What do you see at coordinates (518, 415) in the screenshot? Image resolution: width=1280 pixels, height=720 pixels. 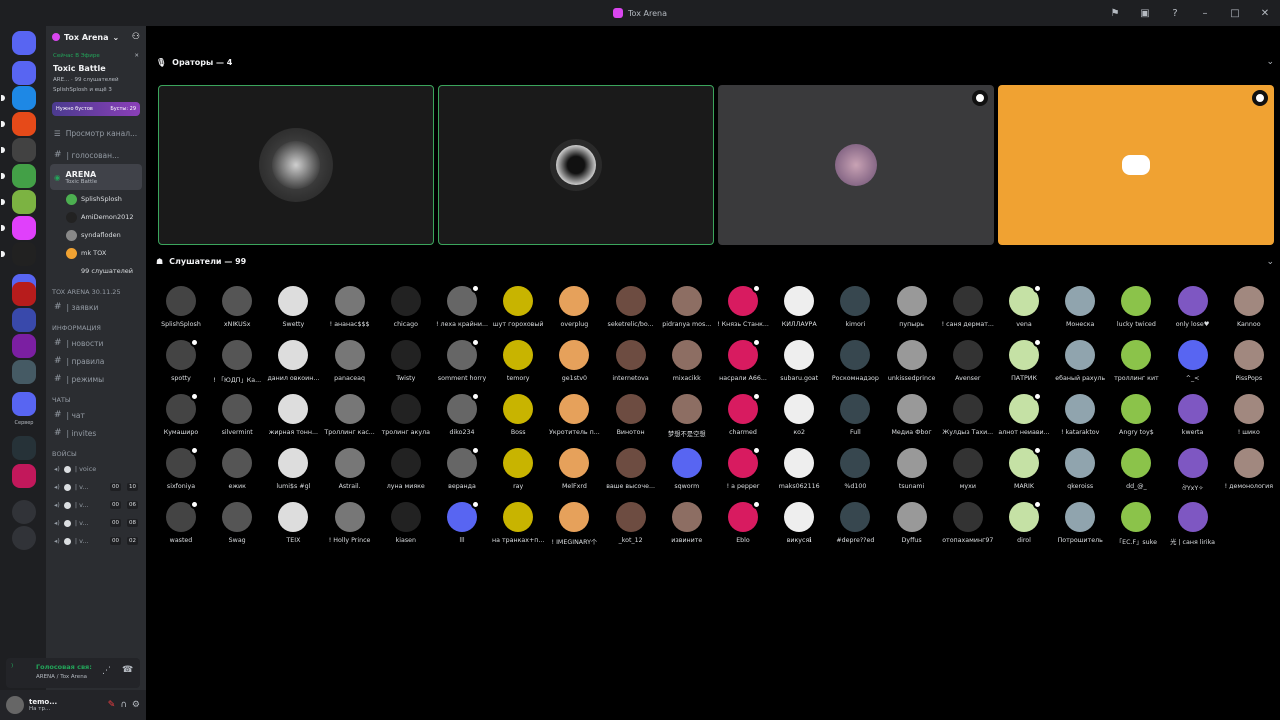 I see `listener: Boss` at bounding box center [518, 415].